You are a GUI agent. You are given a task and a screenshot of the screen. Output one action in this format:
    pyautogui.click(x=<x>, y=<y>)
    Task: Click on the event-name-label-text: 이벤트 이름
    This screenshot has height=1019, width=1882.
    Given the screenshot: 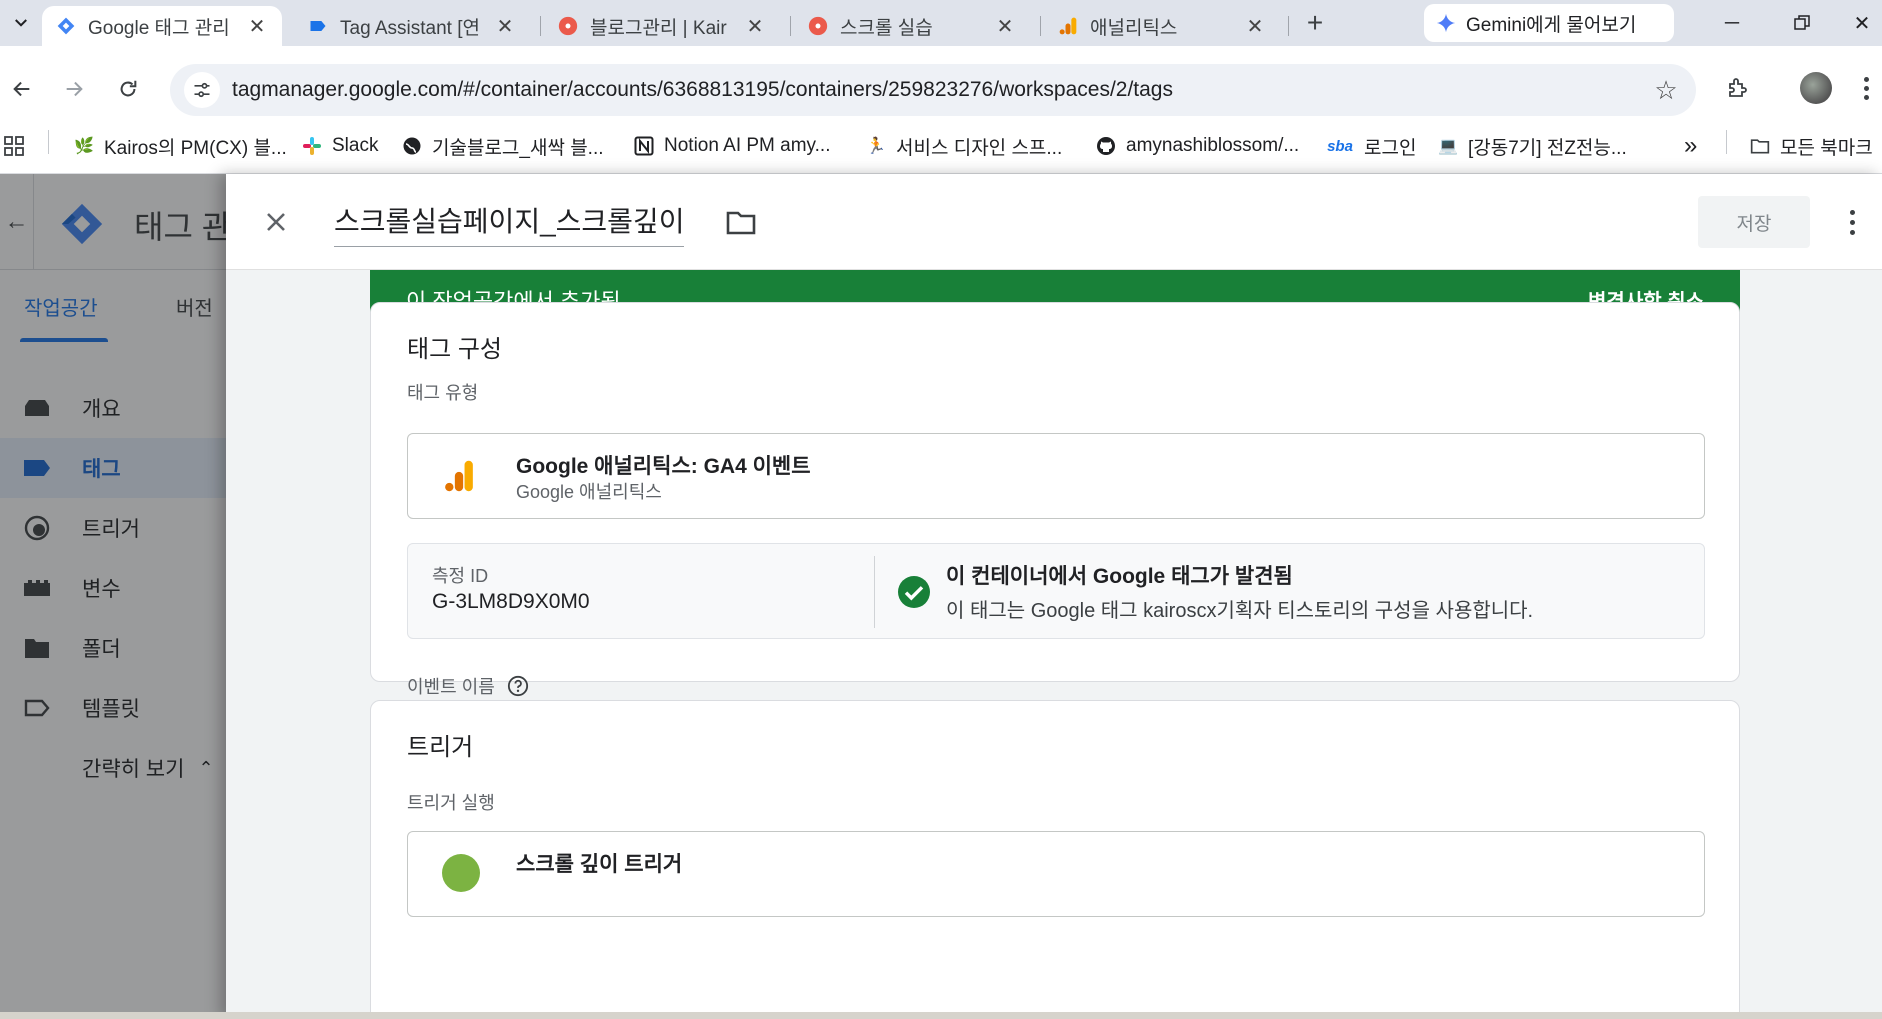 What is the action you would take?
    pyautogui.click(x=451, y=687)
    